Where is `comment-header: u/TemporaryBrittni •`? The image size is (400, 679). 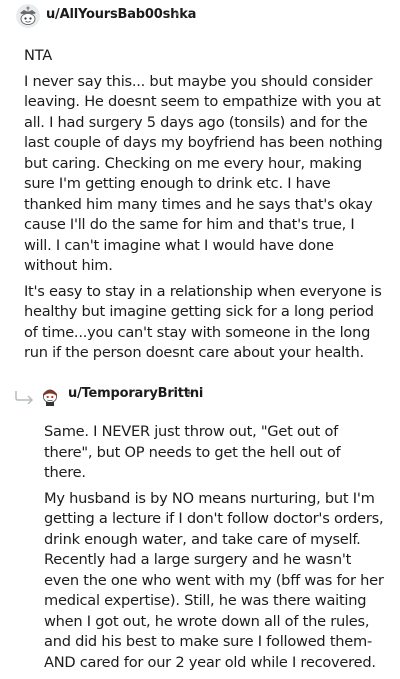
comment-header: u/TemporaryBrittni • is located at coordinates (200, 393).